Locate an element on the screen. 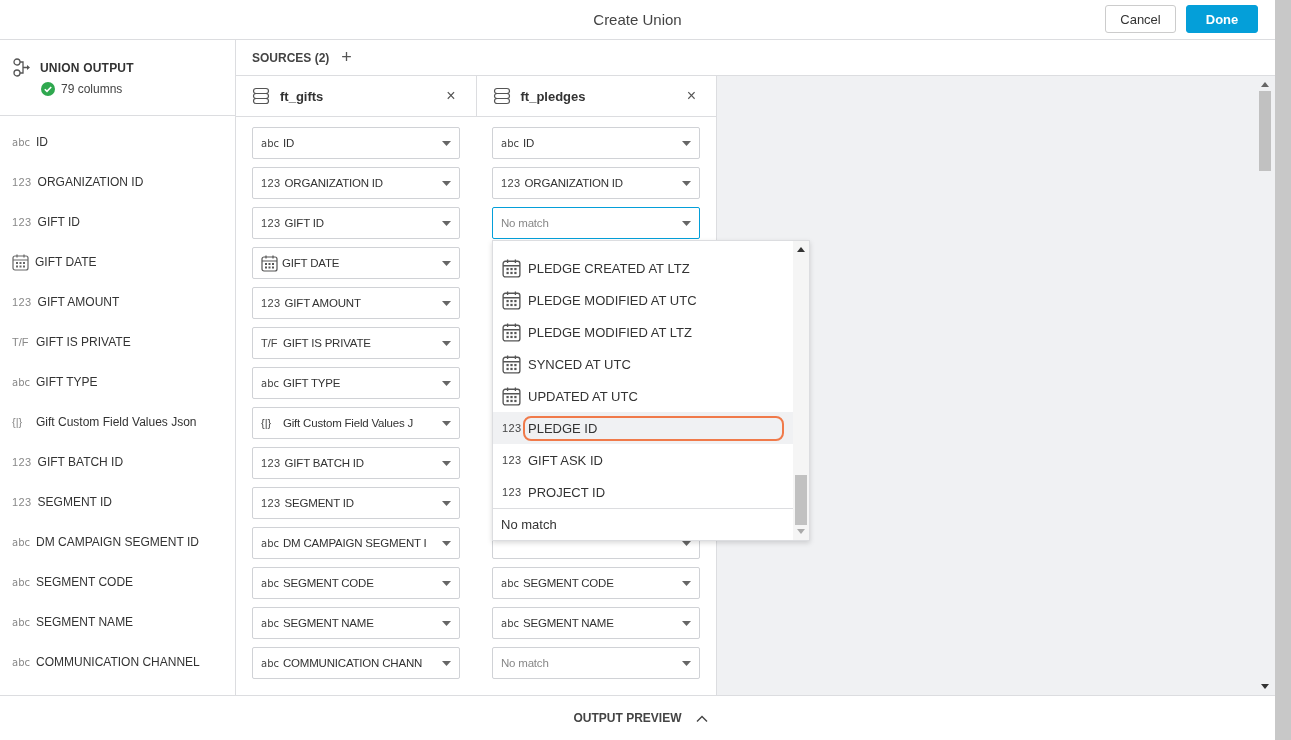 The width and height of the screenshot is (1291, 740). column-select: GIFT DATE is located at coordinates (356, 263).